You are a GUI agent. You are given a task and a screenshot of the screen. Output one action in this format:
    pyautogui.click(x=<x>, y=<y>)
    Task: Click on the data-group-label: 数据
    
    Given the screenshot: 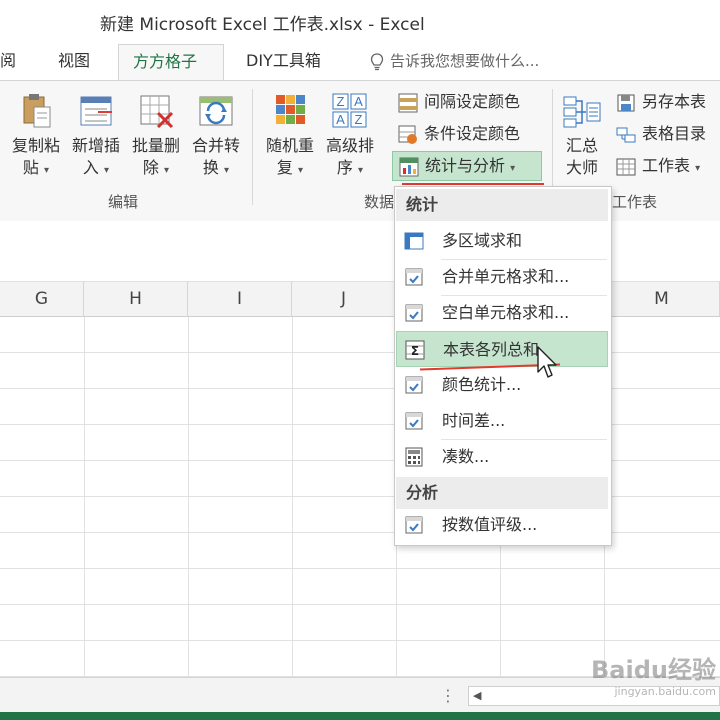 What is the action you would take?
    pyautogui.click(x=379, y=202)
    